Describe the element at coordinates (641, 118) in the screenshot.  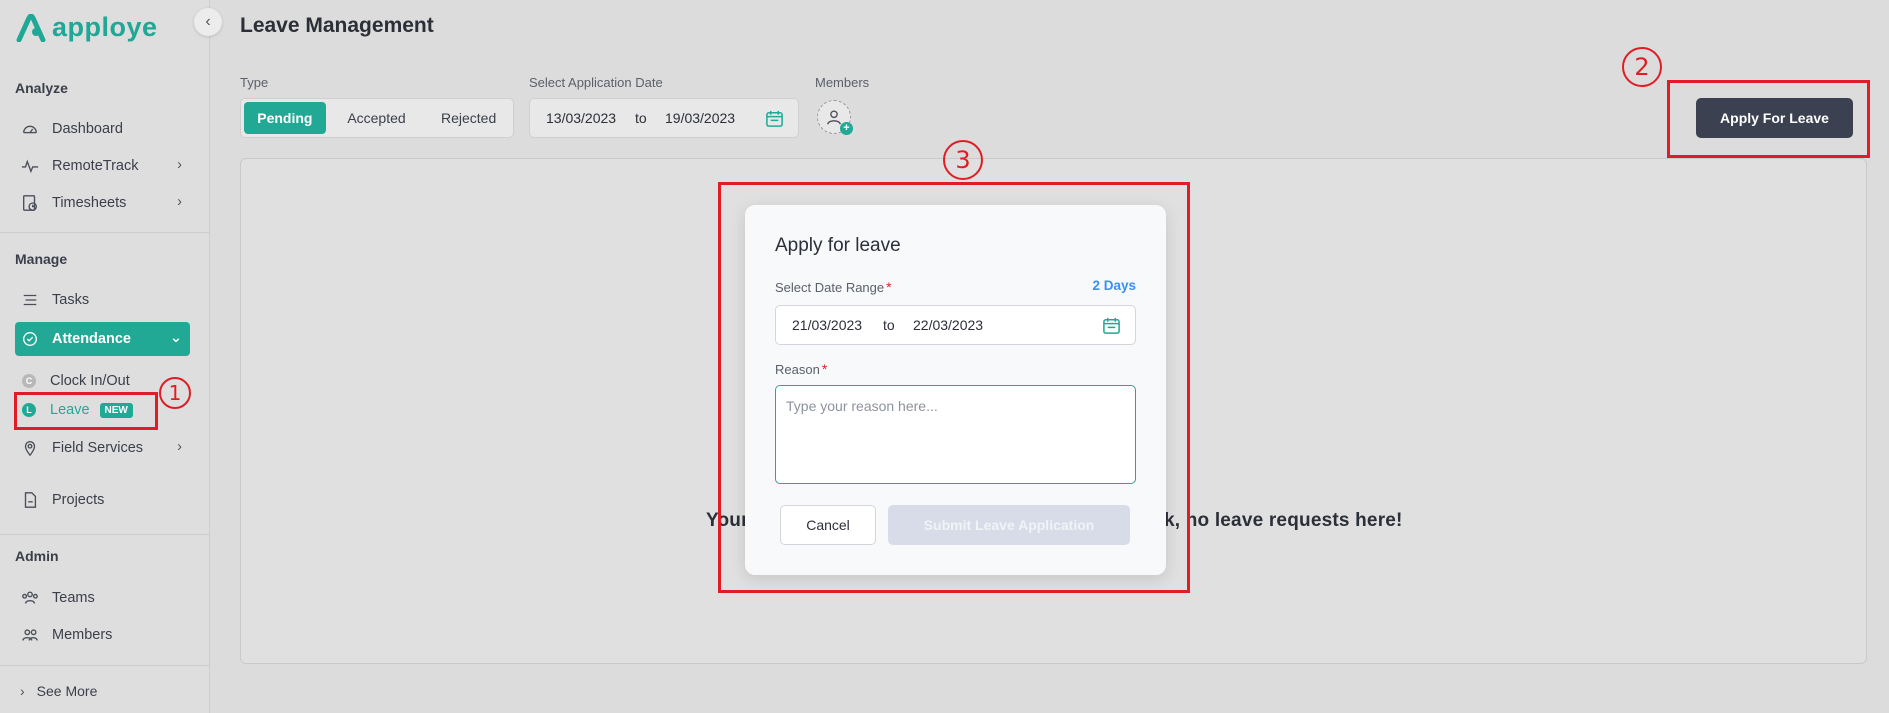
I see `date-separator: to` at that location.